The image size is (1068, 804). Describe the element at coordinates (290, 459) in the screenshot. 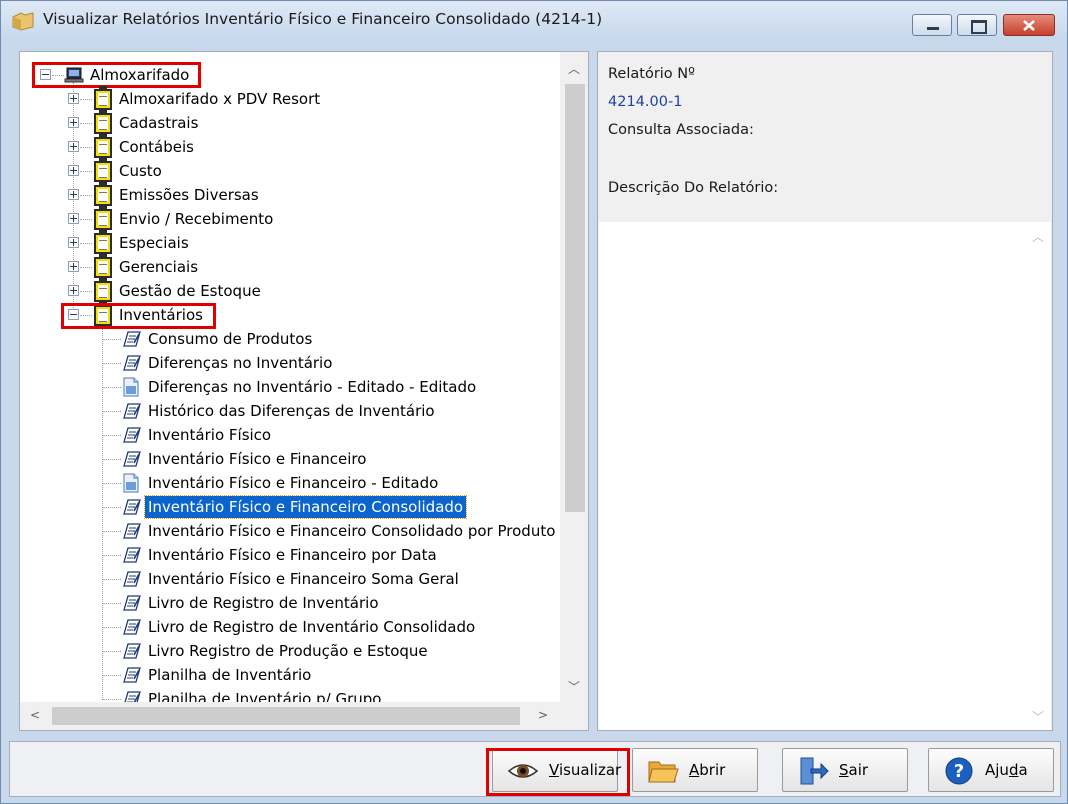

I see `tree-report: Inventário Físico e Financeiro` at that location.